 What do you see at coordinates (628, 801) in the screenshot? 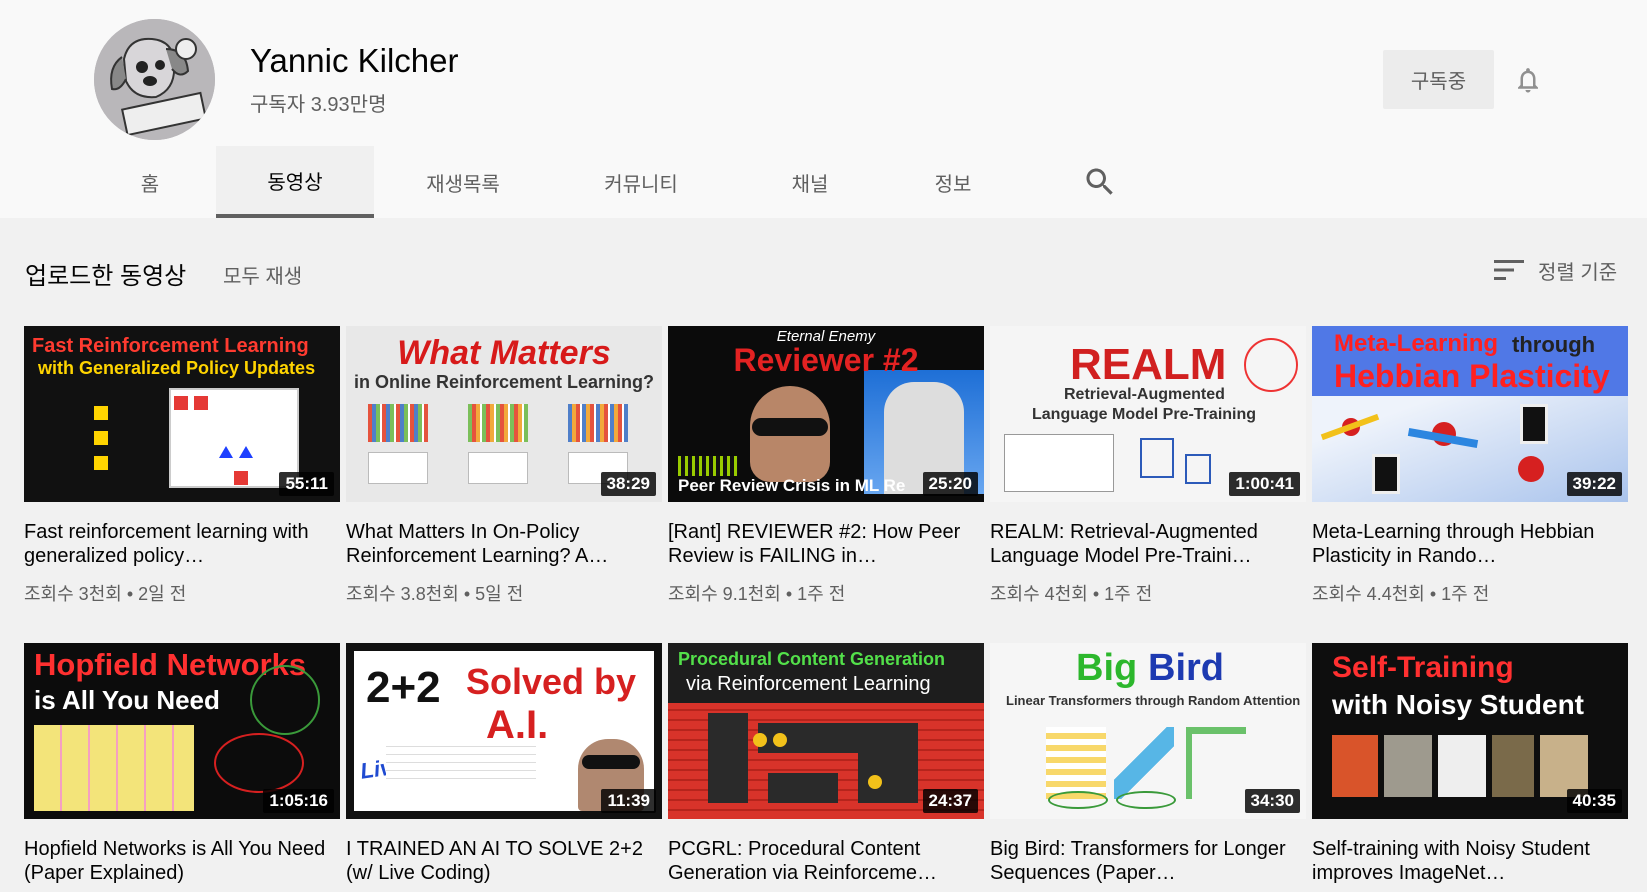
I see `video-duration: 11:39` at bounding box center [628, 801].